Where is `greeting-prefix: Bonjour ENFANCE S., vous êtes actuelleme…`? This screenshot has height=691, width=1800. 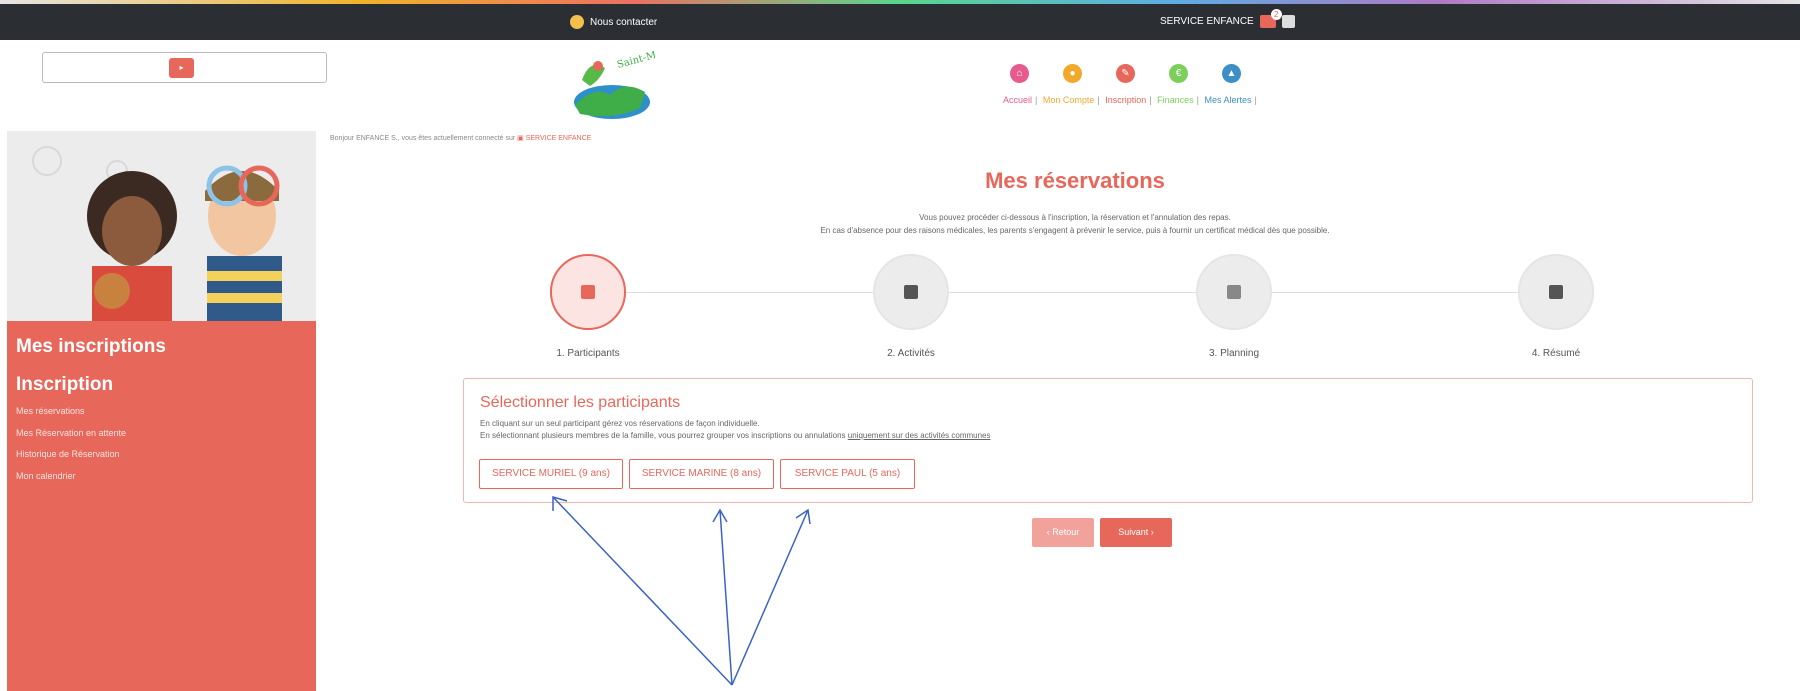 greeting-prefix: Bonjour ENFANCE S., vous êtes actuelleme… is located at coordinates (423, 138).